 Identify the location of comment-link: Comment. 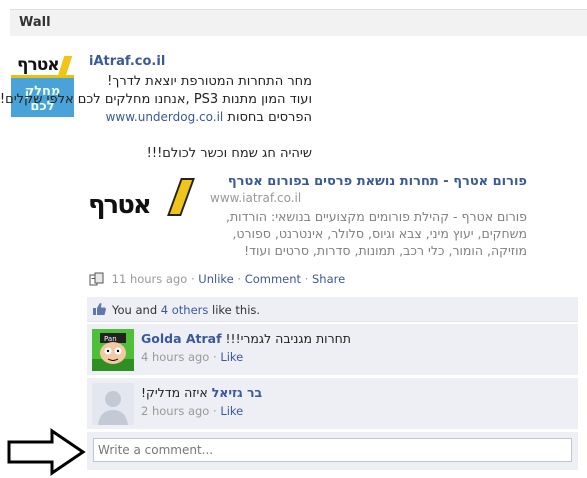
(273, 279).